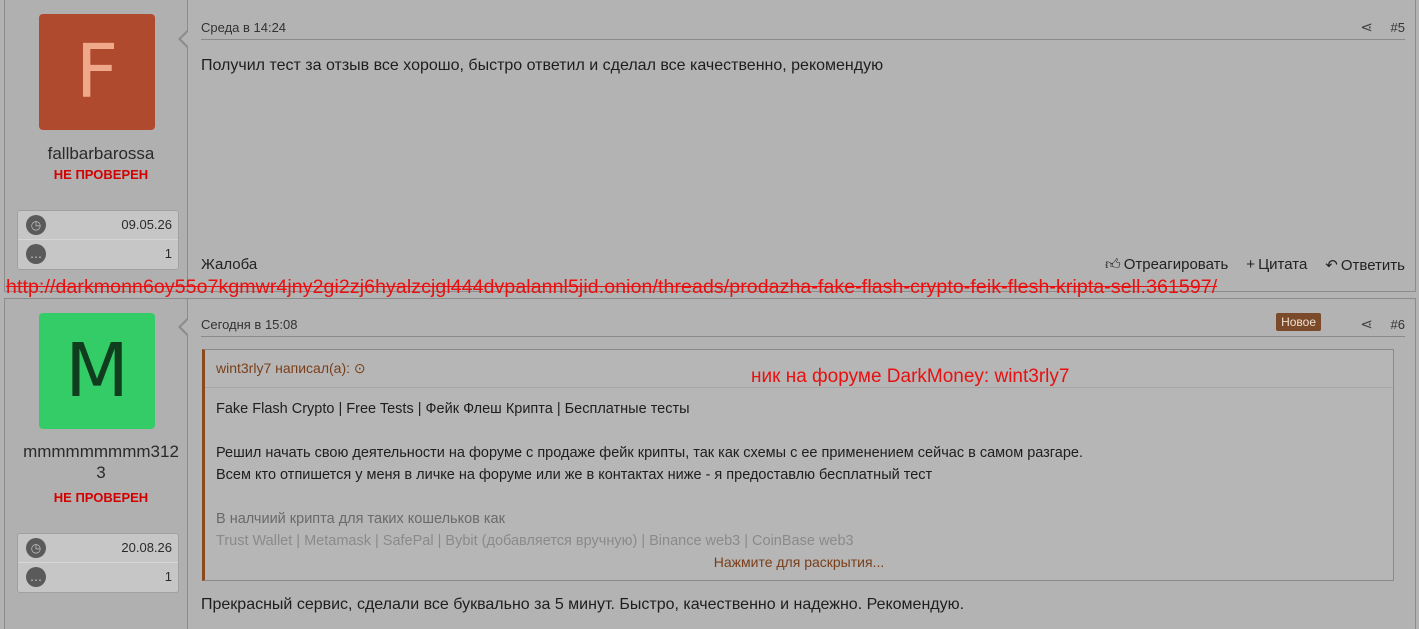 The height and width of the screenshot is (629, 1419). I want to click on stat-joined: ◷ 09.05.26, so click(98, 225).